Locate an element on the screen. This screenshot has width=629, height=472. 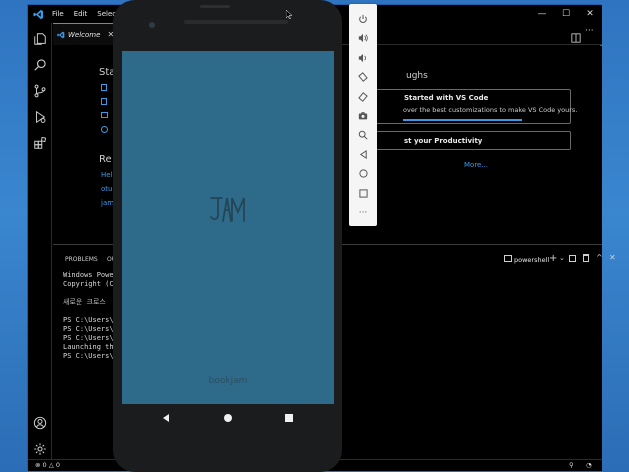
walkthrough-card-productivity: st your Productivity is located at coordinates (472, 140).